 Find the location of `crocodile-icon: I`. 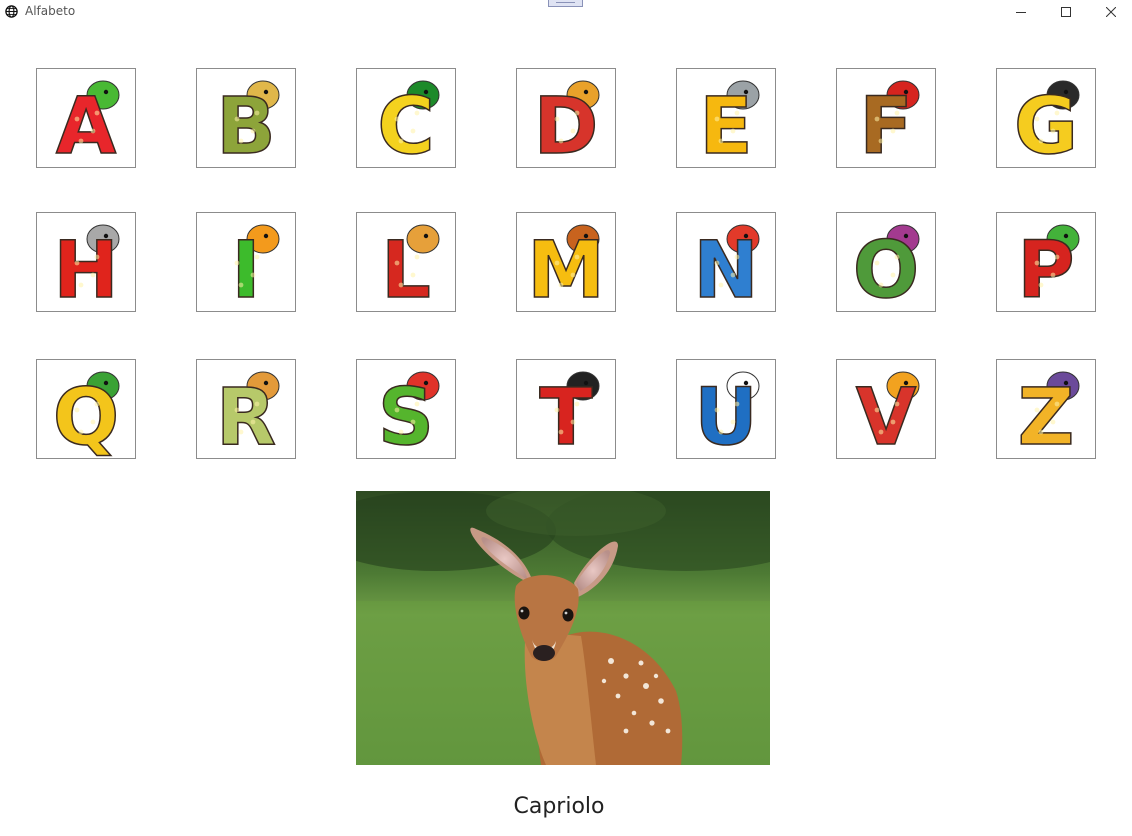

crocodile-icon: I is located at coordinates (255, 267).